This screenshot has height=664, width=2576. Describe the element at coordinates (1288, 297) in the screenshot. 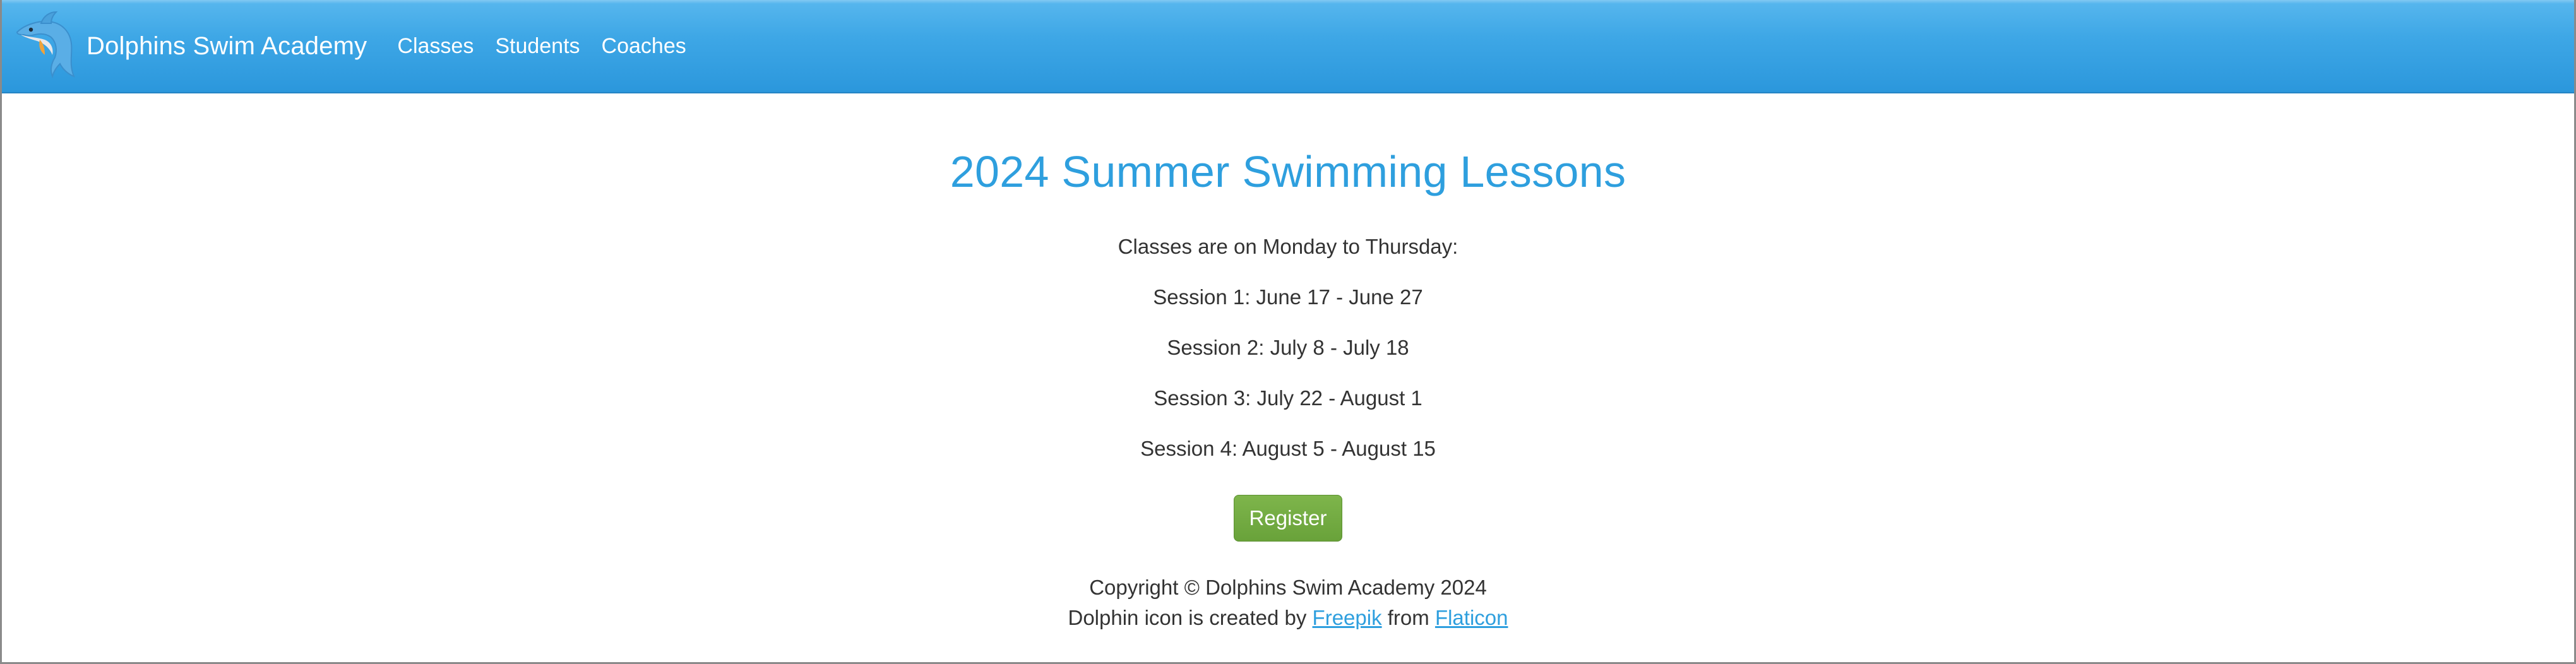

I see `session-1: Session 1: June 17 - June 27` at that location.